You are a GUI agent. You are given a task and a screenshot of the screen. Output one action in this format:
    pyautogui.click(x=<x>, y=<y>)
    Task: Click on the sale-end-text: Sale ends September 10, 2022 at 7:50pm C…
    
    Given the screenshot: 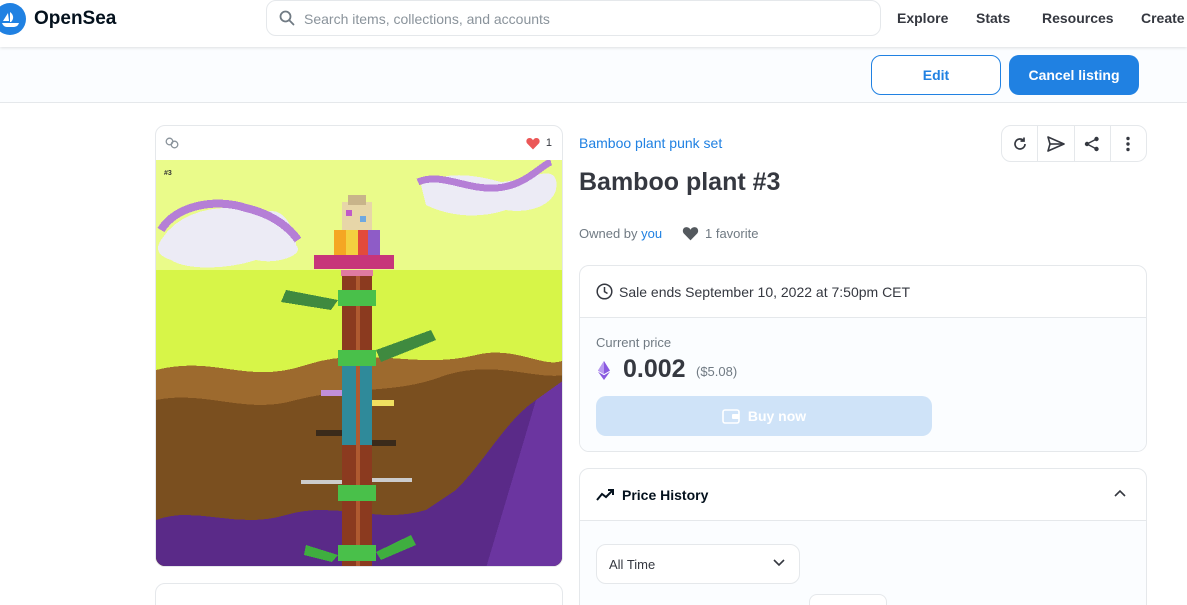 What is the action you would take?
    pyautogui.click(x=765, y=291)
    